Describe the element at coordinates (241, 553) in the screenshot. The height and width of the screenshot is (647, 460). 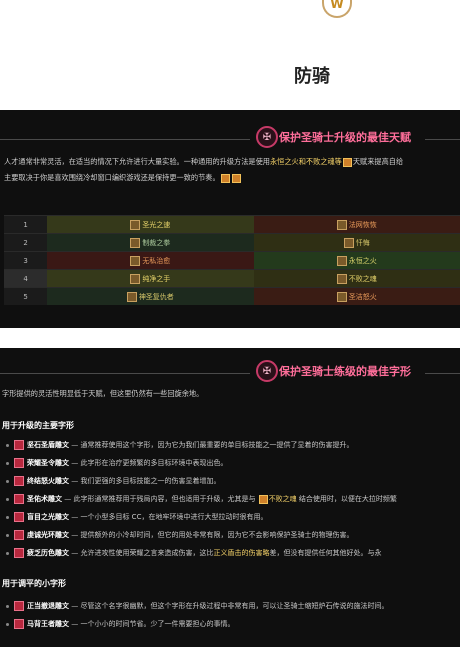
I see `ability-link: 正义盾击的伤害略` at that location.